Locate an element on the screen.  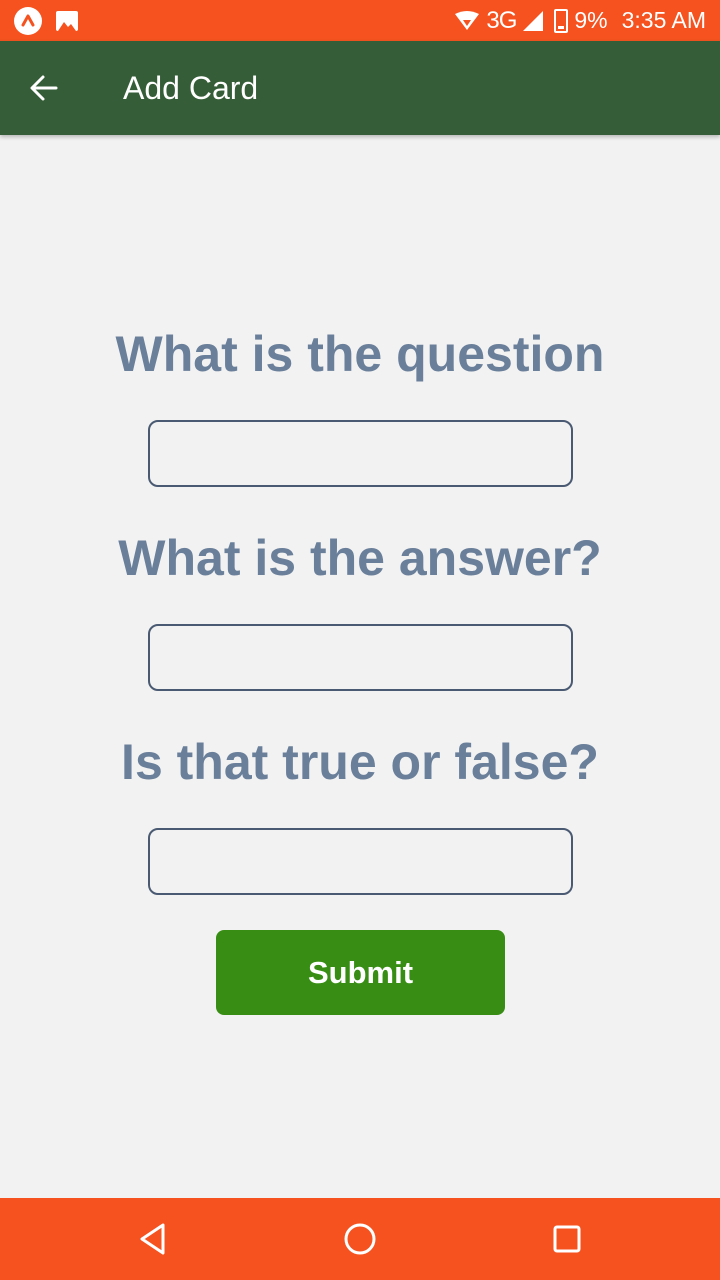
back-triangle-icon is located at coordinates (152, 1239).